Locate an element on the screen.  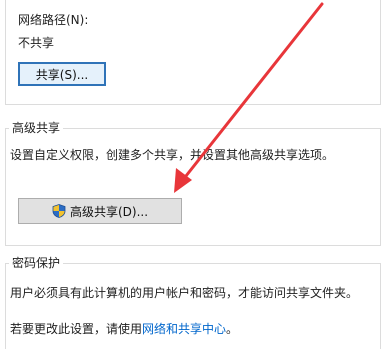
advanced-sharing-description: 设置自定义权限，创建多个共享，并设置其他高级共享选项。 is located at coordinates (172, 155).